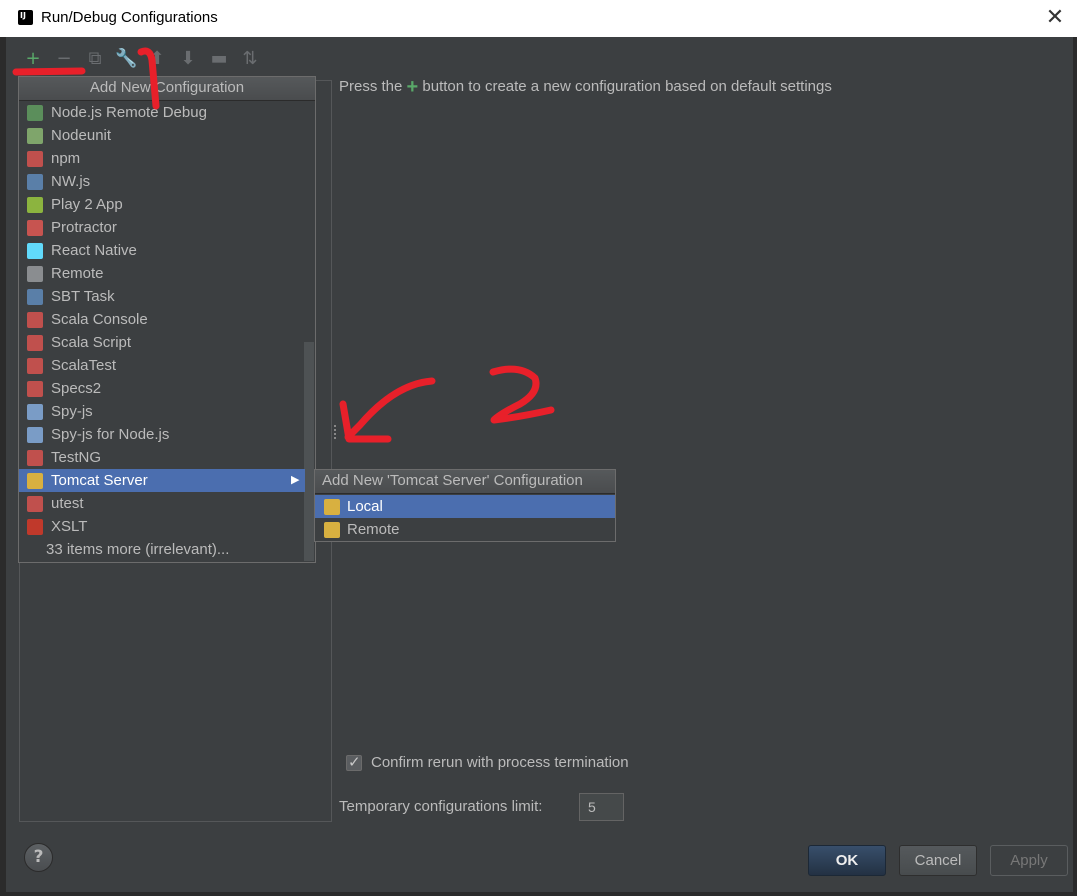  I want to click on submenu-item-local: Local, so click(465, 506).